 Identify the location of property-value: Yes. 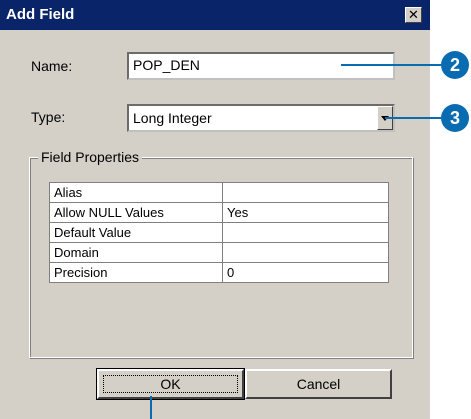
(305, 212).